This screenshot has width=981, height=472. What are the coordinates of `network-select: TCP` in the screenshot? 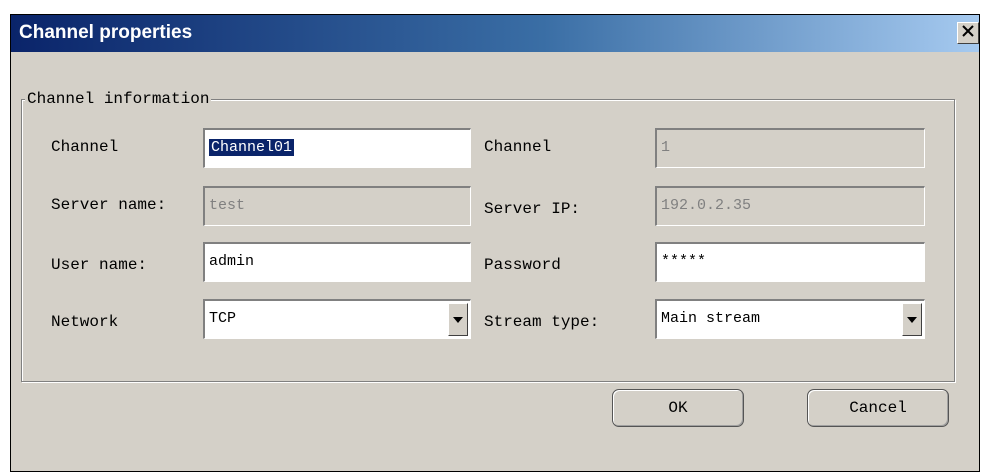 It's located at (337, 319).